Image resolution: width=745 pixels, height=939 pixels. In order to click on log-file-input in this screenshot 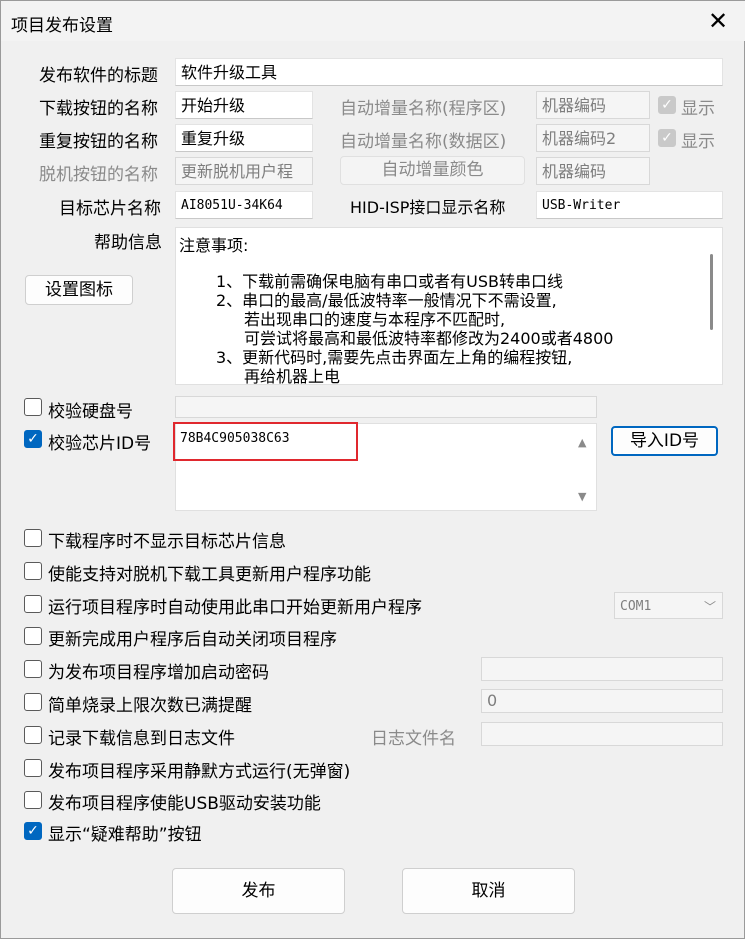, I will do `click(602, 734)`.